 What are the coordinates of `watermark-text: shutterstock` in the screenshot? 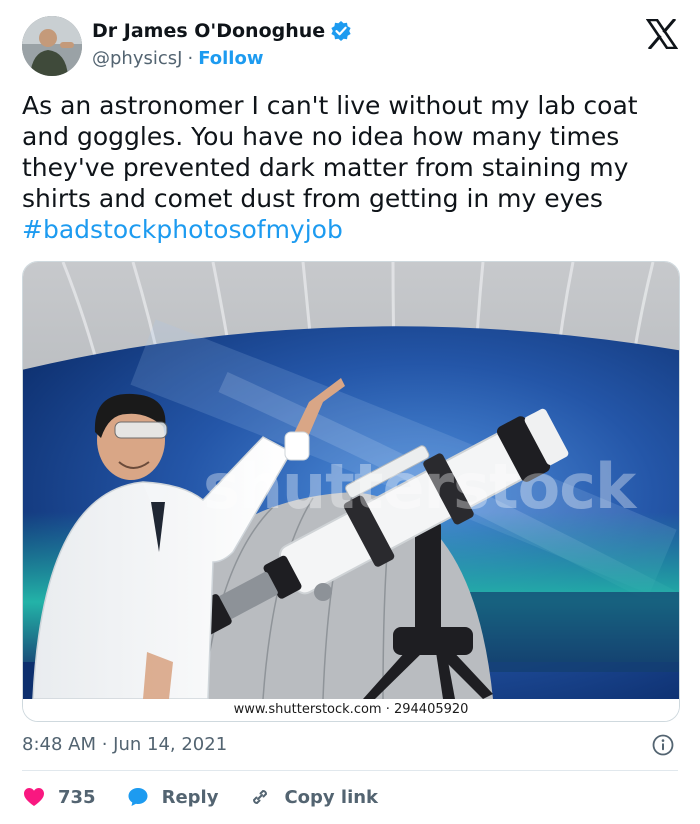 It's located at (419, 486).